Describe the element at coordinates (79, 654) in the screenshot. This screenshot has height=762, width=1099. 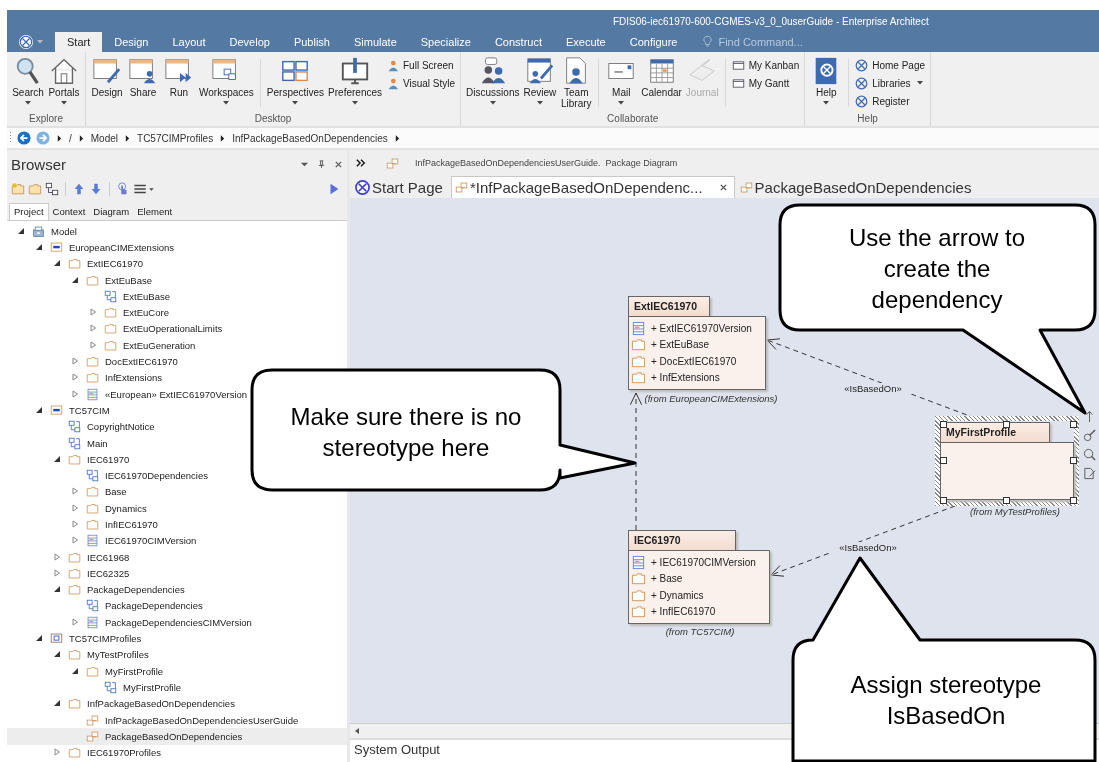
I see `tree-item: MyTestProfiles` at that location.